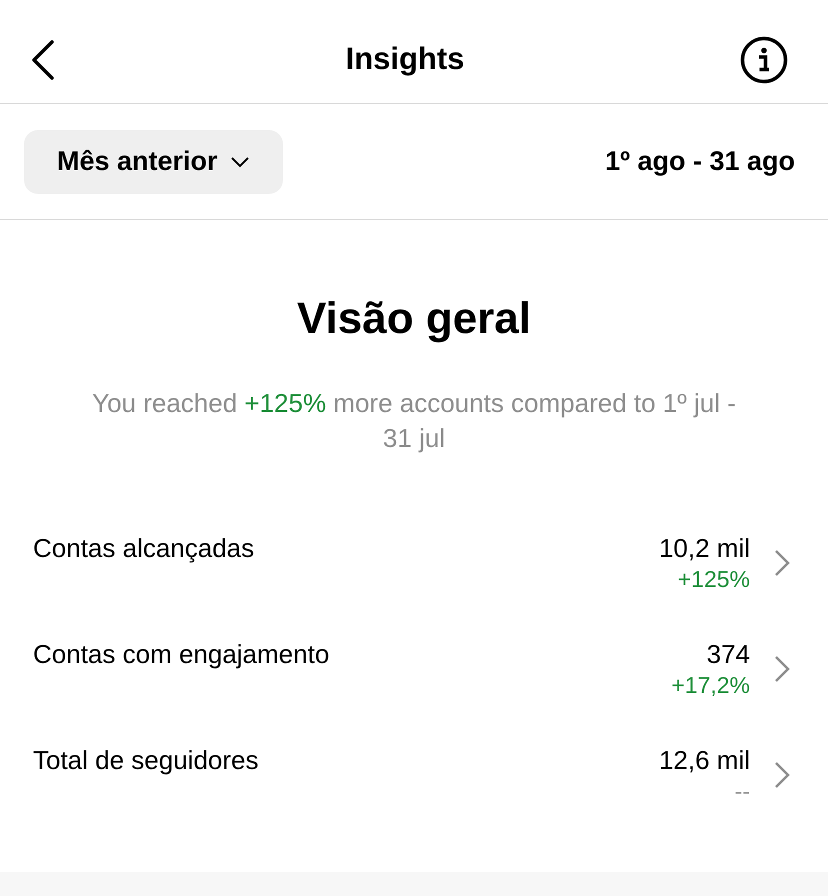  What do you see at coordinates (146, 760) in the screenshot?
I see `metric-label: Total de seguidores` at bounding box center [146, 760].